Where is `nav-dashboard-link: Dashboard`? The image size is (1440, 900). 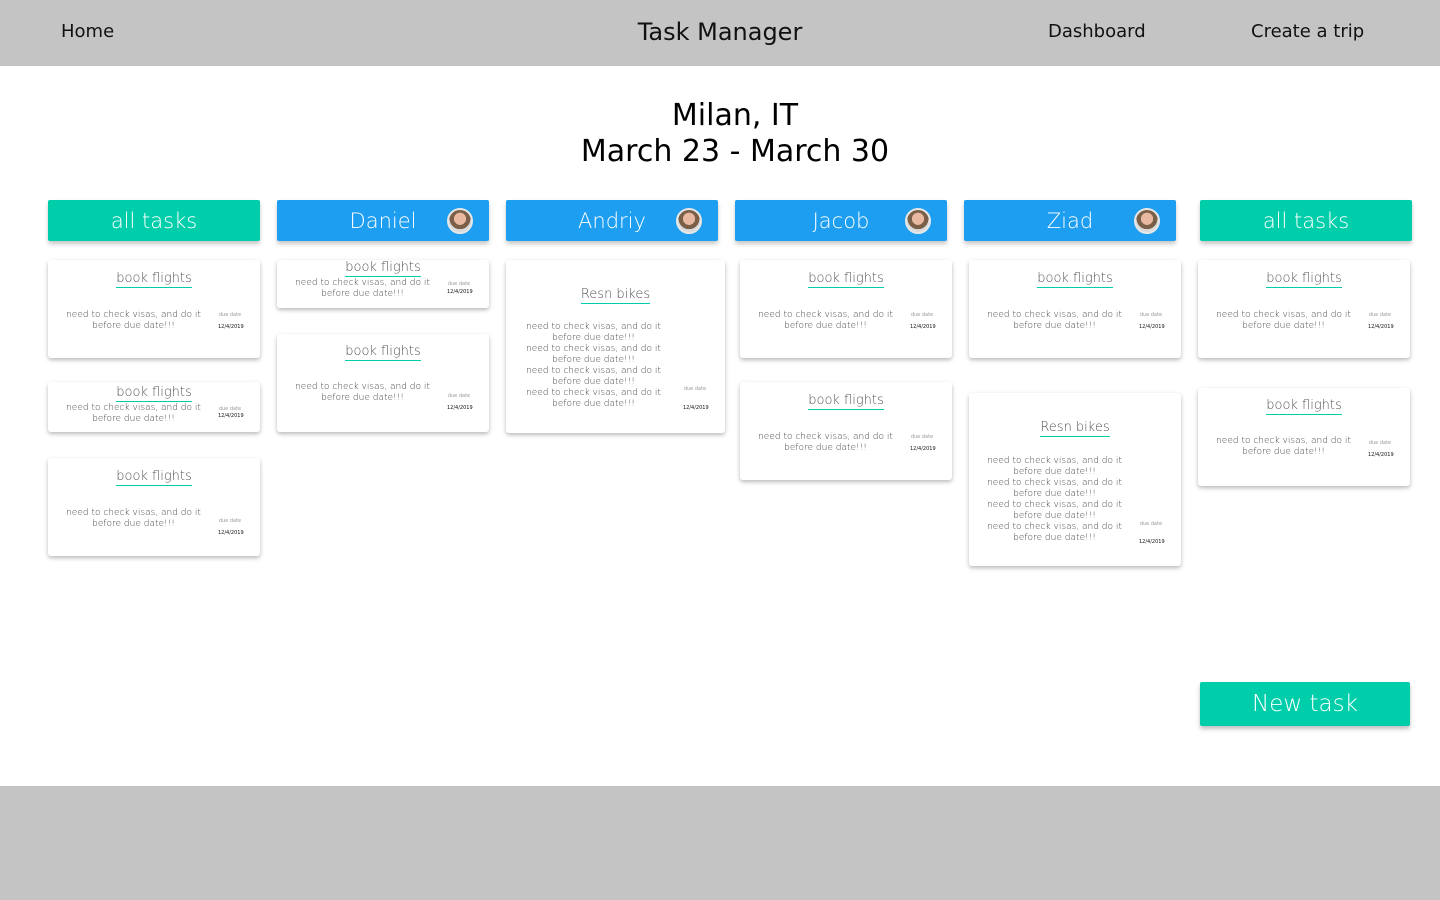 nav-dashboard-link: Dashboard is located at coordinates (1097, 31).